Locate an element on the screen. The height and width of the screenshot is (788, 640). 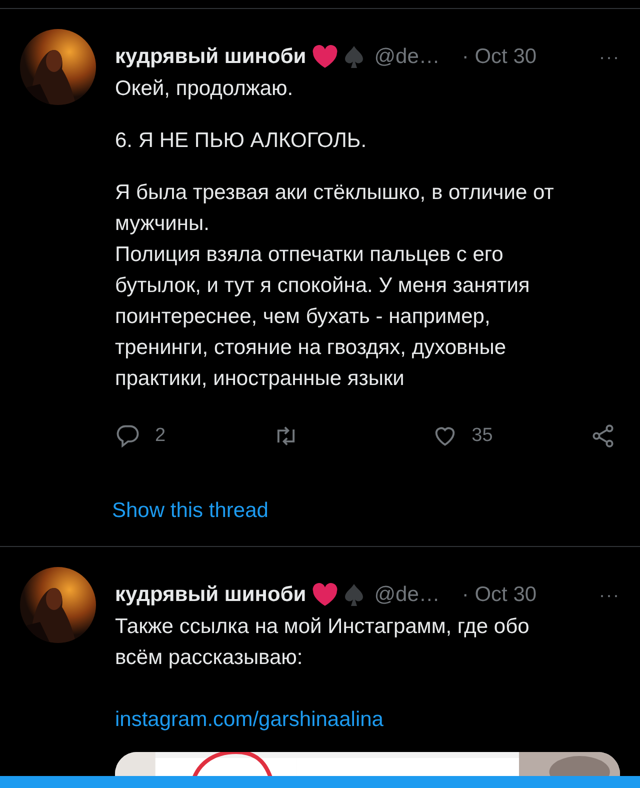
action-count: 2 is located at coordinates (160, 436).